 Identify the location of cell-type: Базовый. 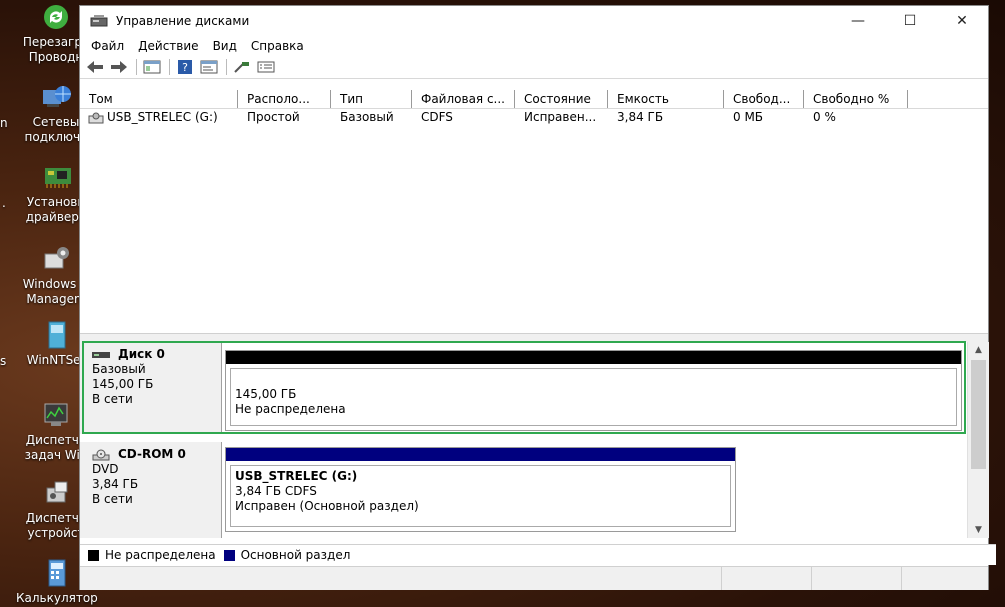
(367, 117).